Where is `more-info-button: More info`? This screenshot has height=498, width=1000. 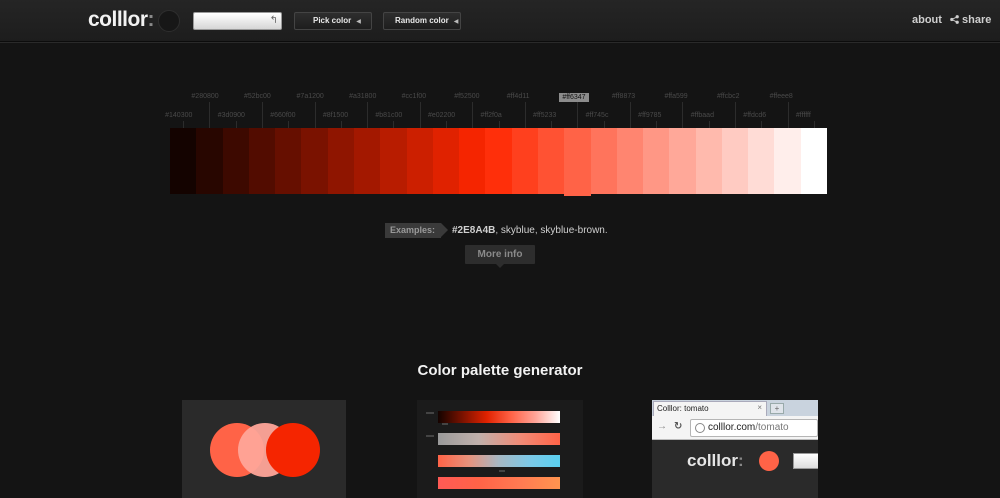
more-info-button: More info is located at coordinates (500, 256).